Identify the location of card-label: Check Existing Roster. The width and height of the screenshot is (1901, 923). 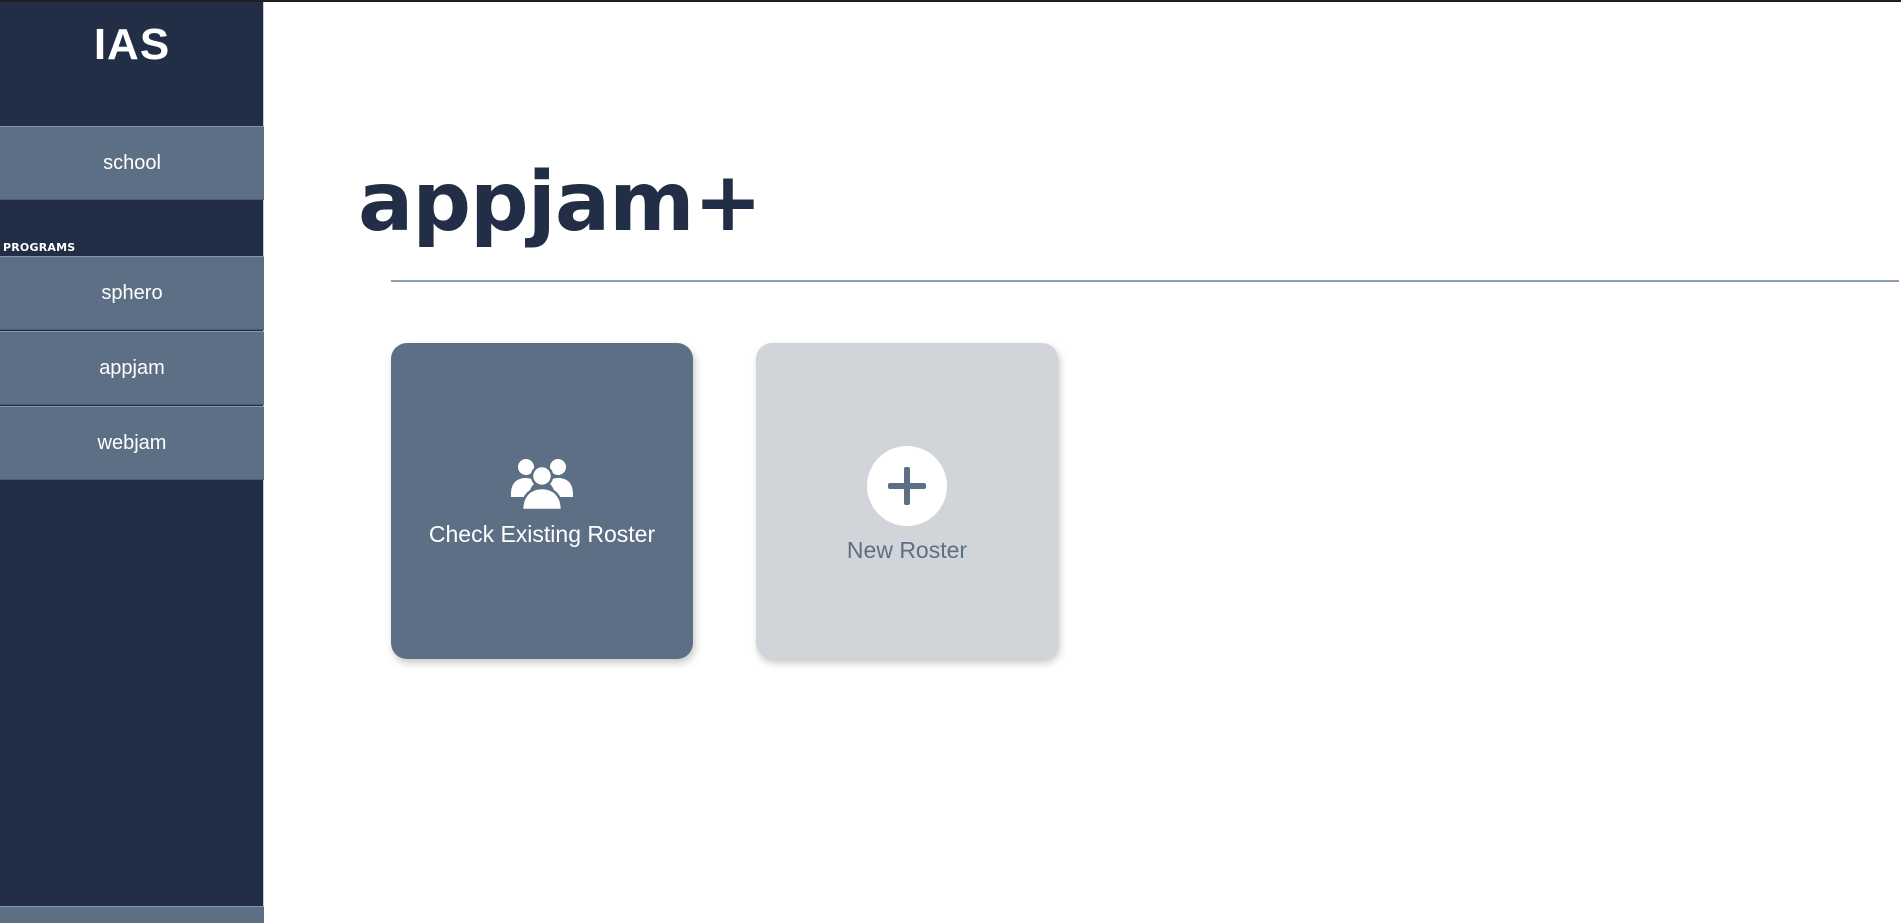
(542, 534).